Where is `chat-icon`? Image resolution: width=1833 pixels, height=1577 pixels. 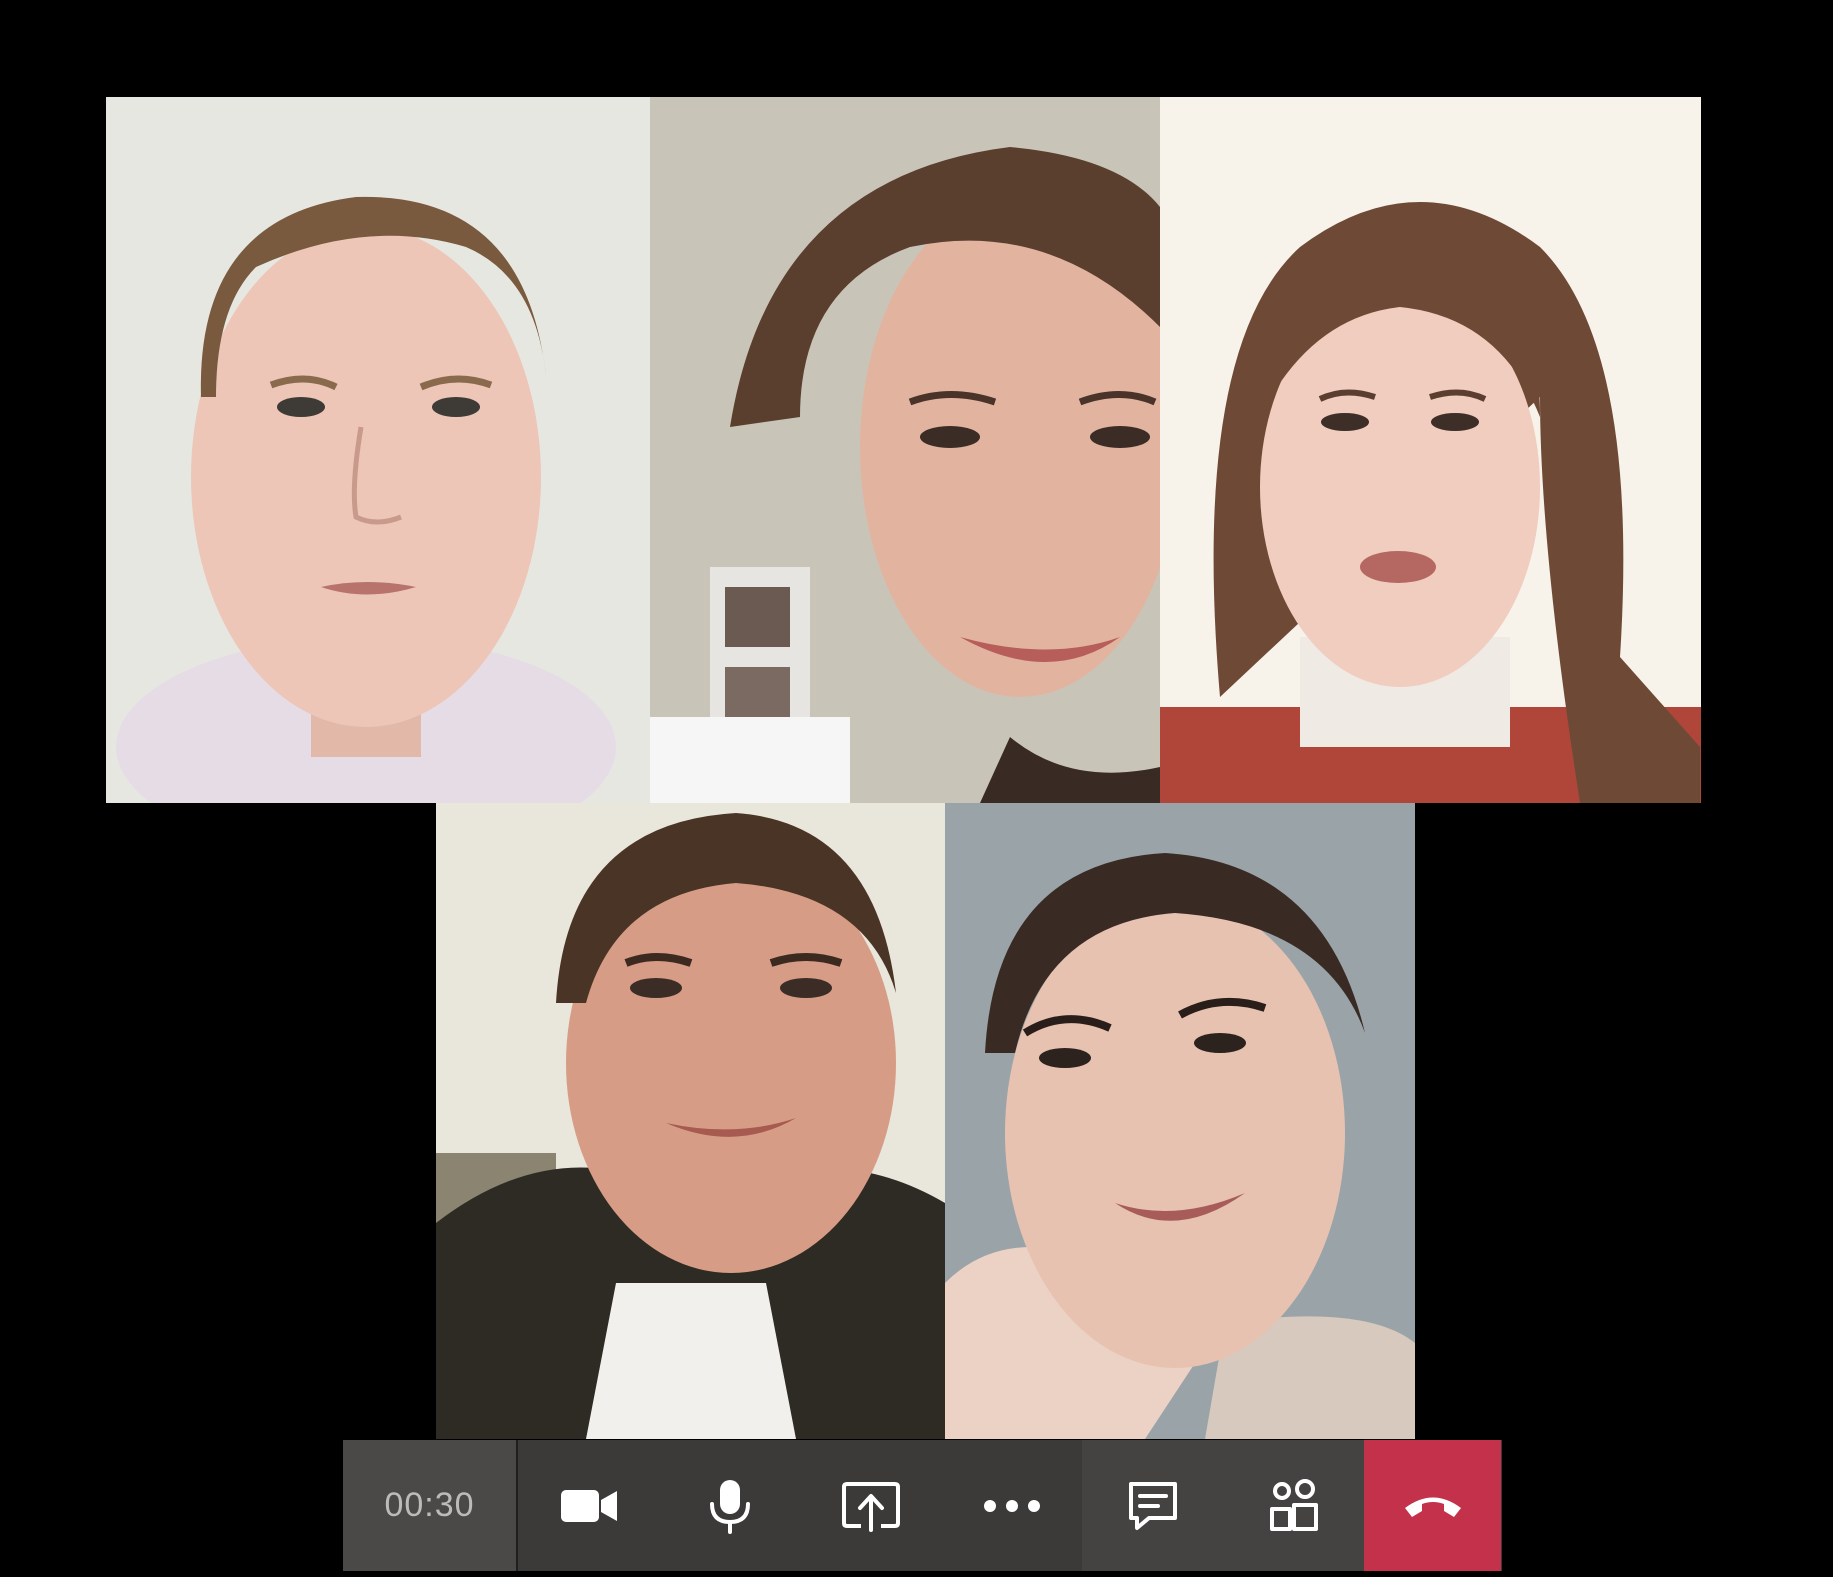
chat-icon is located at coordinates (1152, 1505).